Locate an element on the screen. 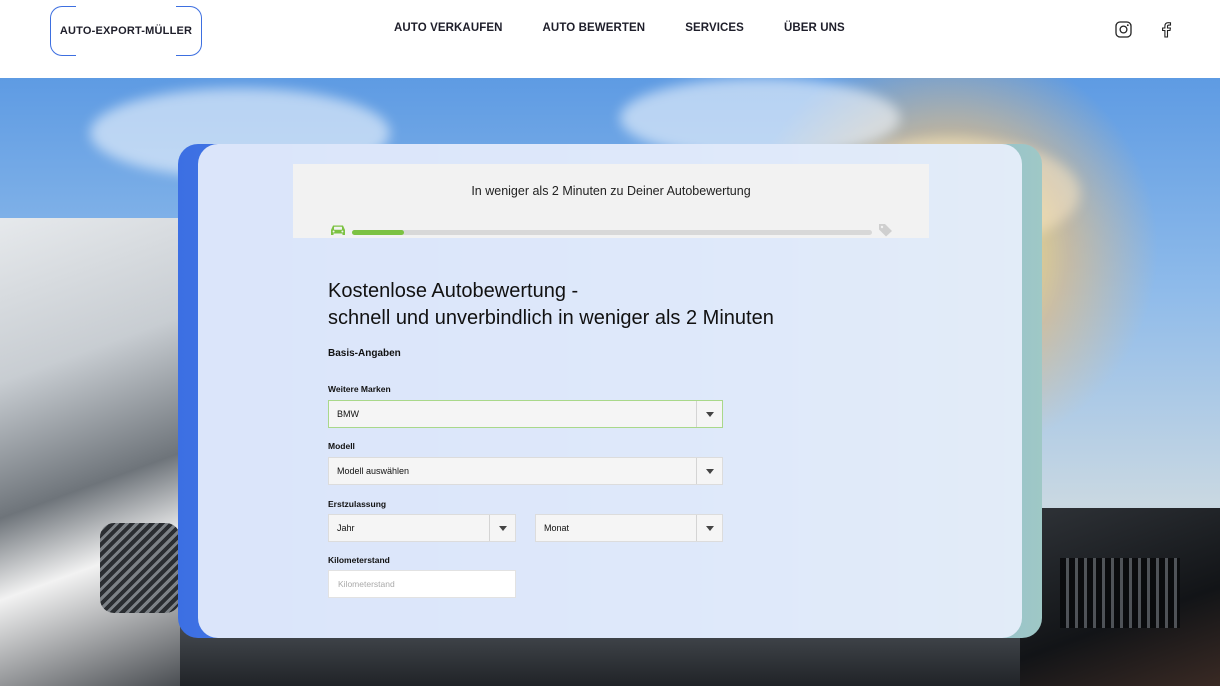 This screenshot has width=1220, height=686. nav-auto-verkaufen: AUTO VERKAUFEN is located at coordinates (448, 28).